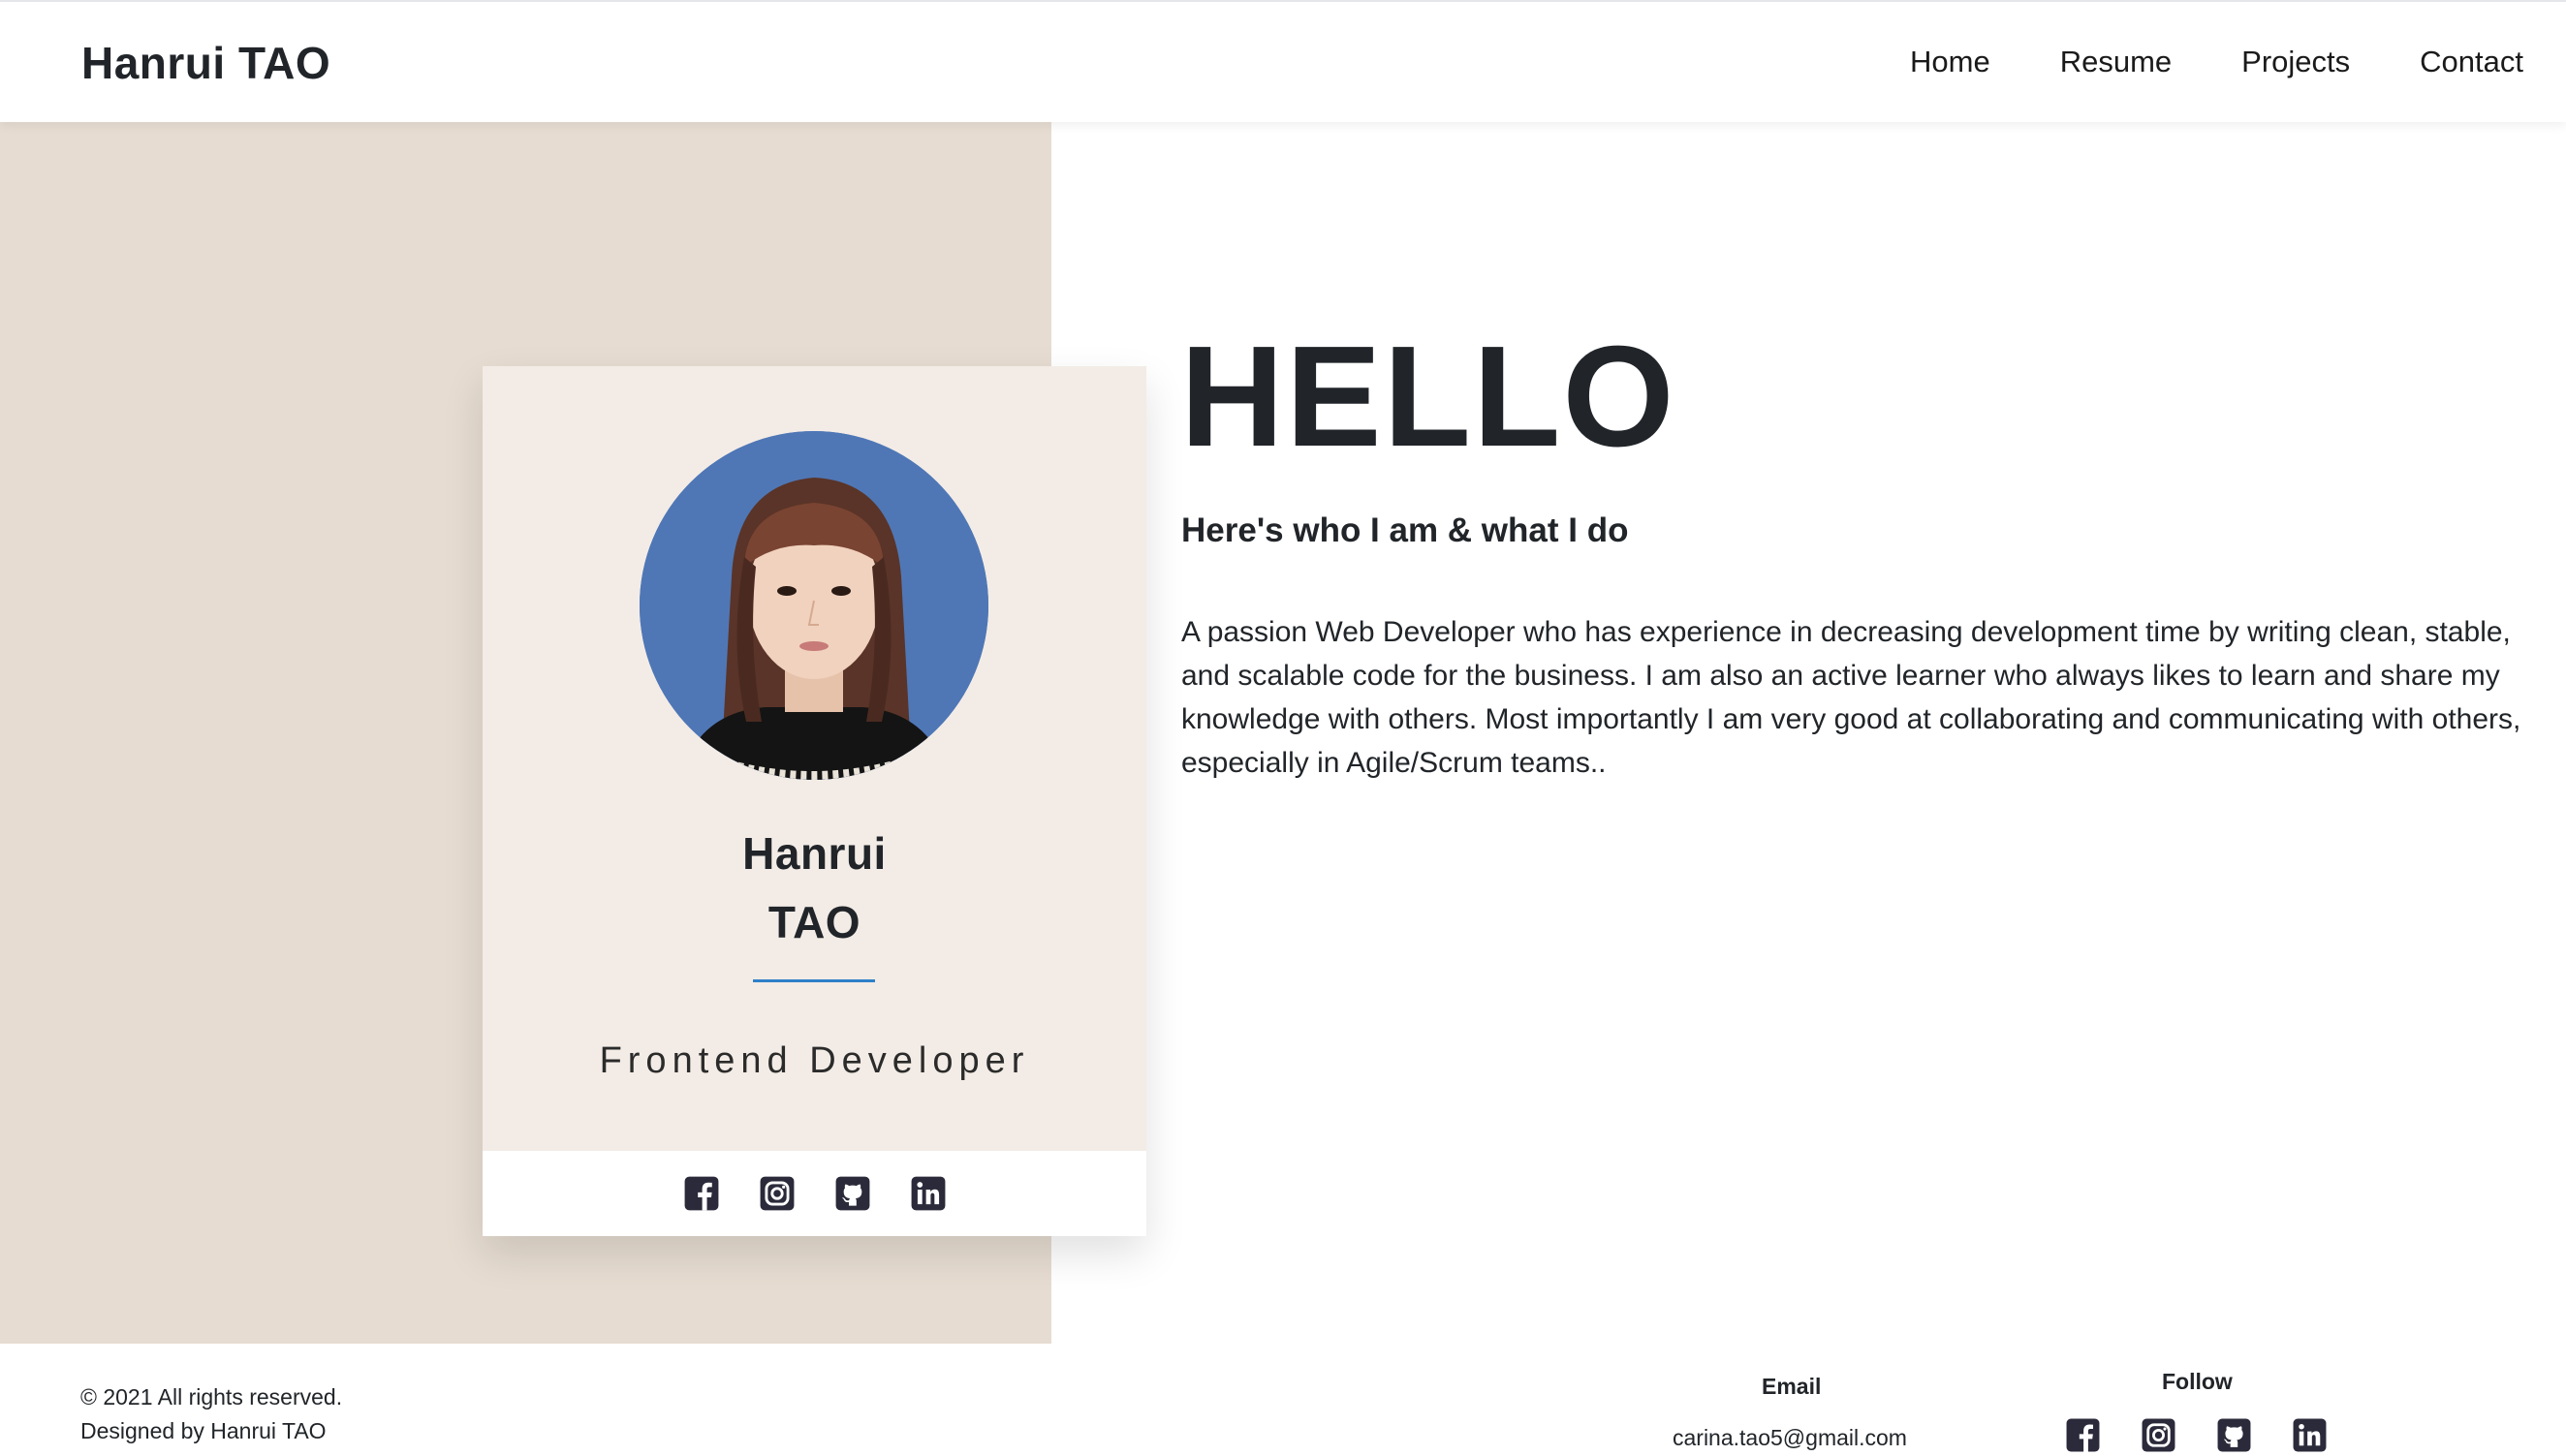 This screenshot has width=2566, height=1456. I want to click on footer-email-heading: Email, so click(1792, 1386).